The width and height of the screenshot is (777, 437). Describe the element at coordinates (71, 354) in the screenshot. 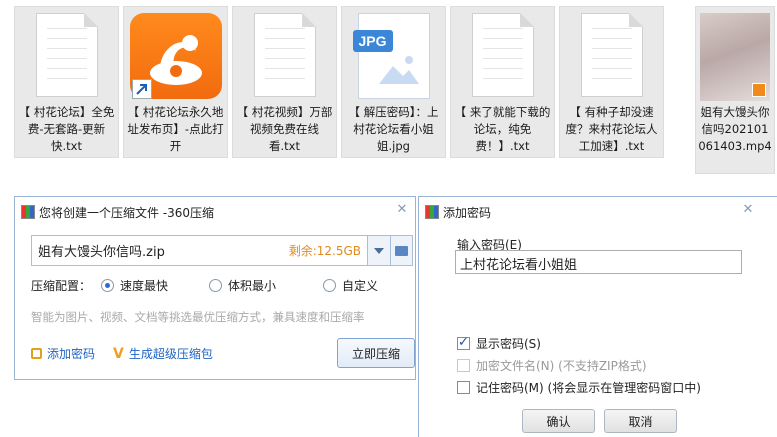

I see `add-password-label: 添加密码` at that location.